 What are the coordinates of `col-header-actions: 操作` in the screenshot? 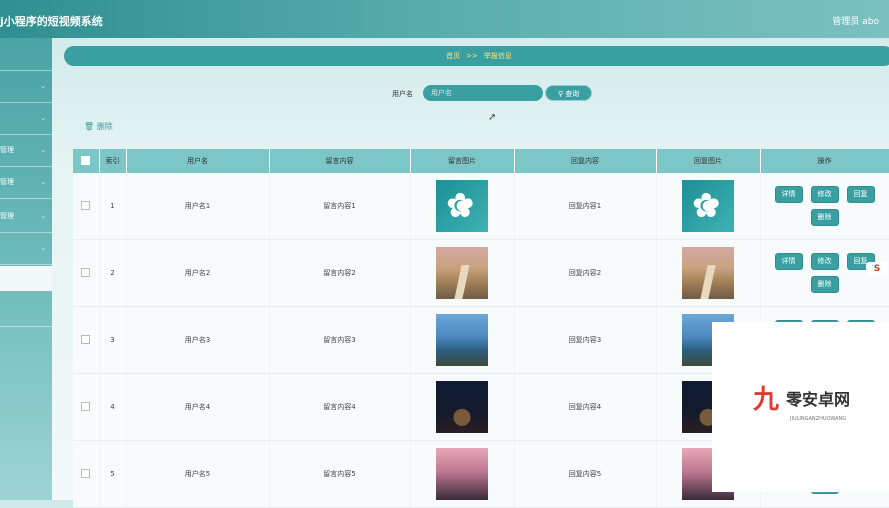 It's located at (824, 161).